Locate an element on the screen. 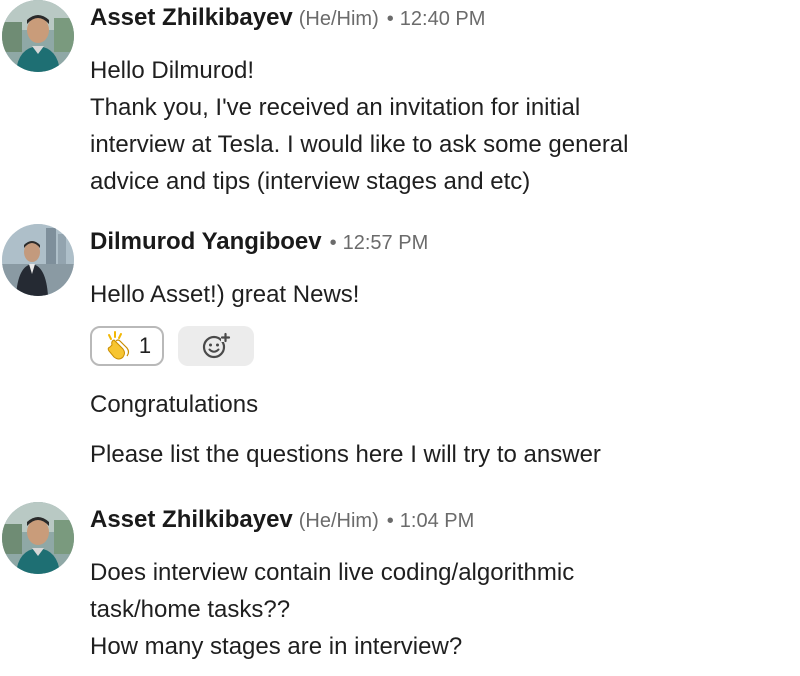  sender-name: Dilmurod Yangiboev is located at coordinates (206, 241).